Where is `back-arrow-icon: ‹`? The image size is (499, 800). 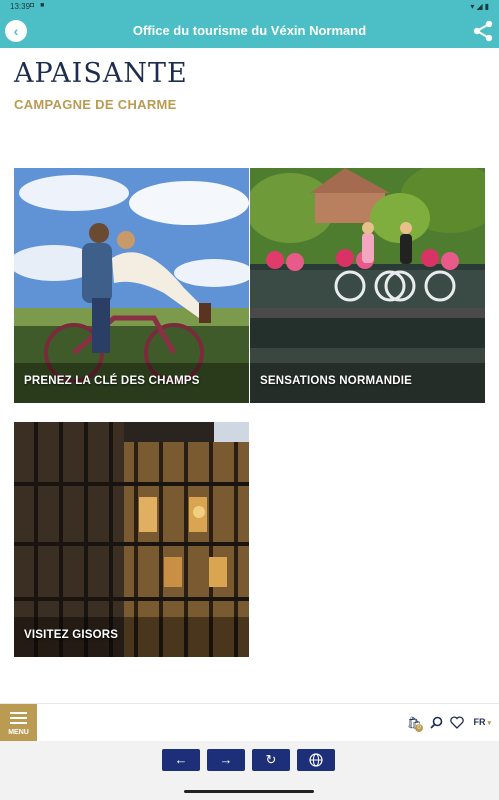 back-arrow-icon: ‹ is located at coordinates (16, 31).